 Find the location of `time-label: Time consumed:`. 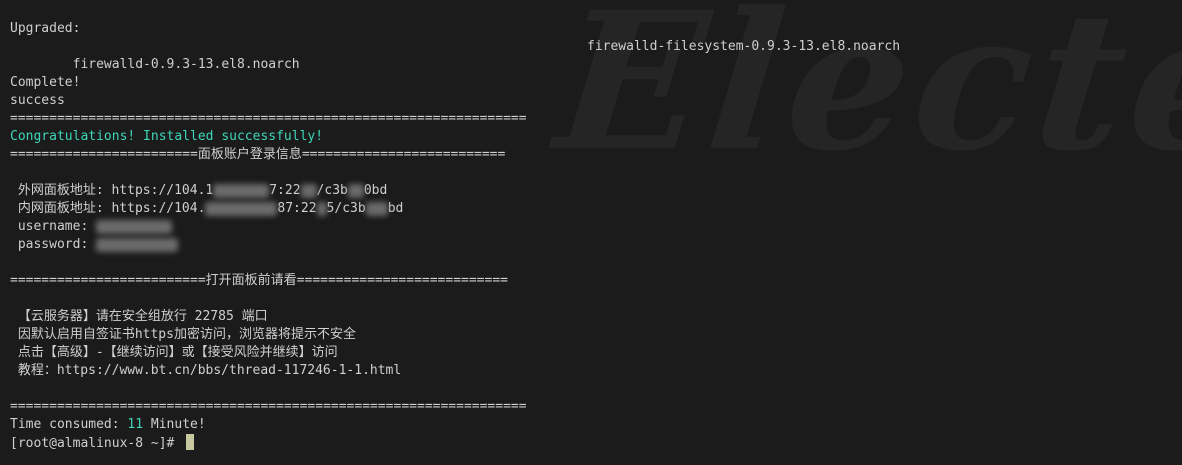

time-label: Time consumed: is located at coordinates (69, 424).